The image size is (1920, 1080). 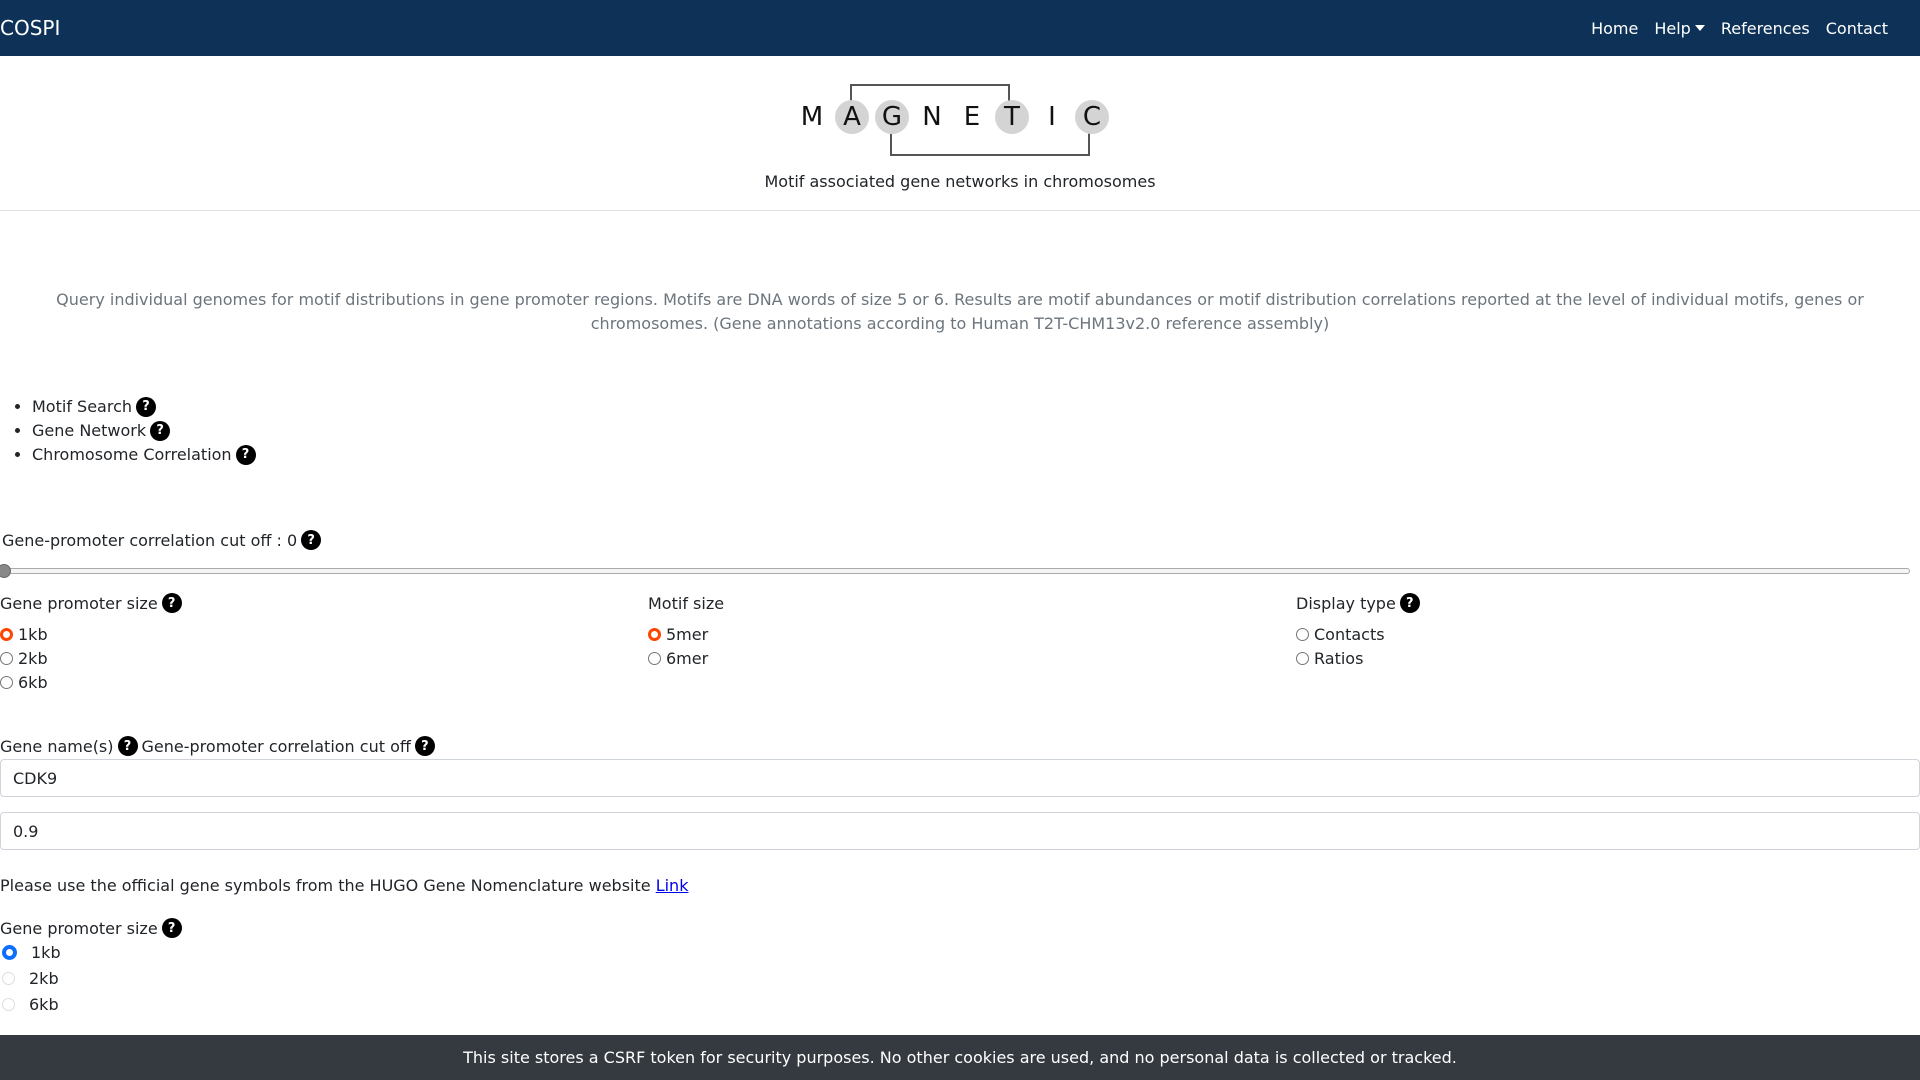 I want to click on gene-name-input: CDK9, so click(x=960, y=778).